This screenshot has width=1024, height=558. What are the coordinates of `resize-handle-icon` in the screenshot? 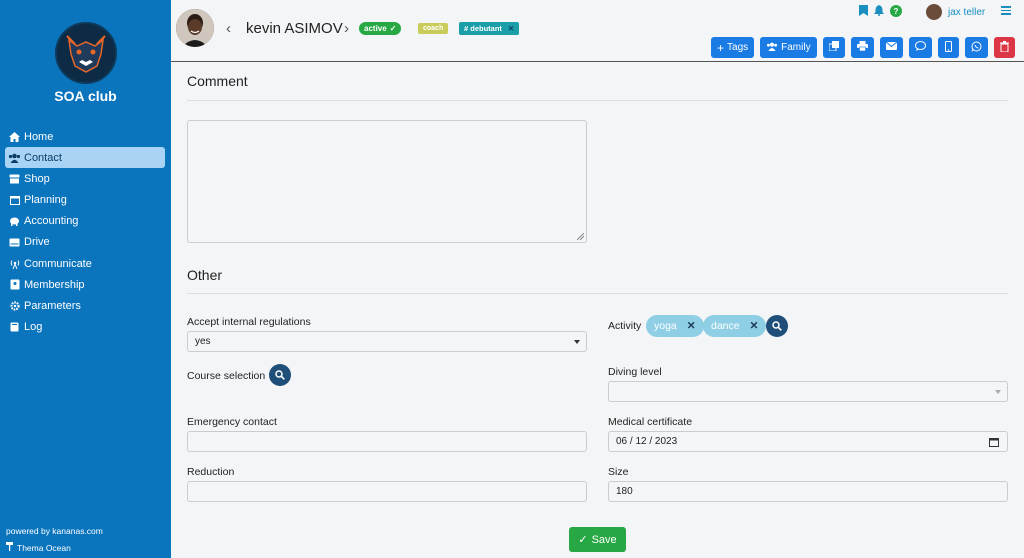 It's located at (580, 236).